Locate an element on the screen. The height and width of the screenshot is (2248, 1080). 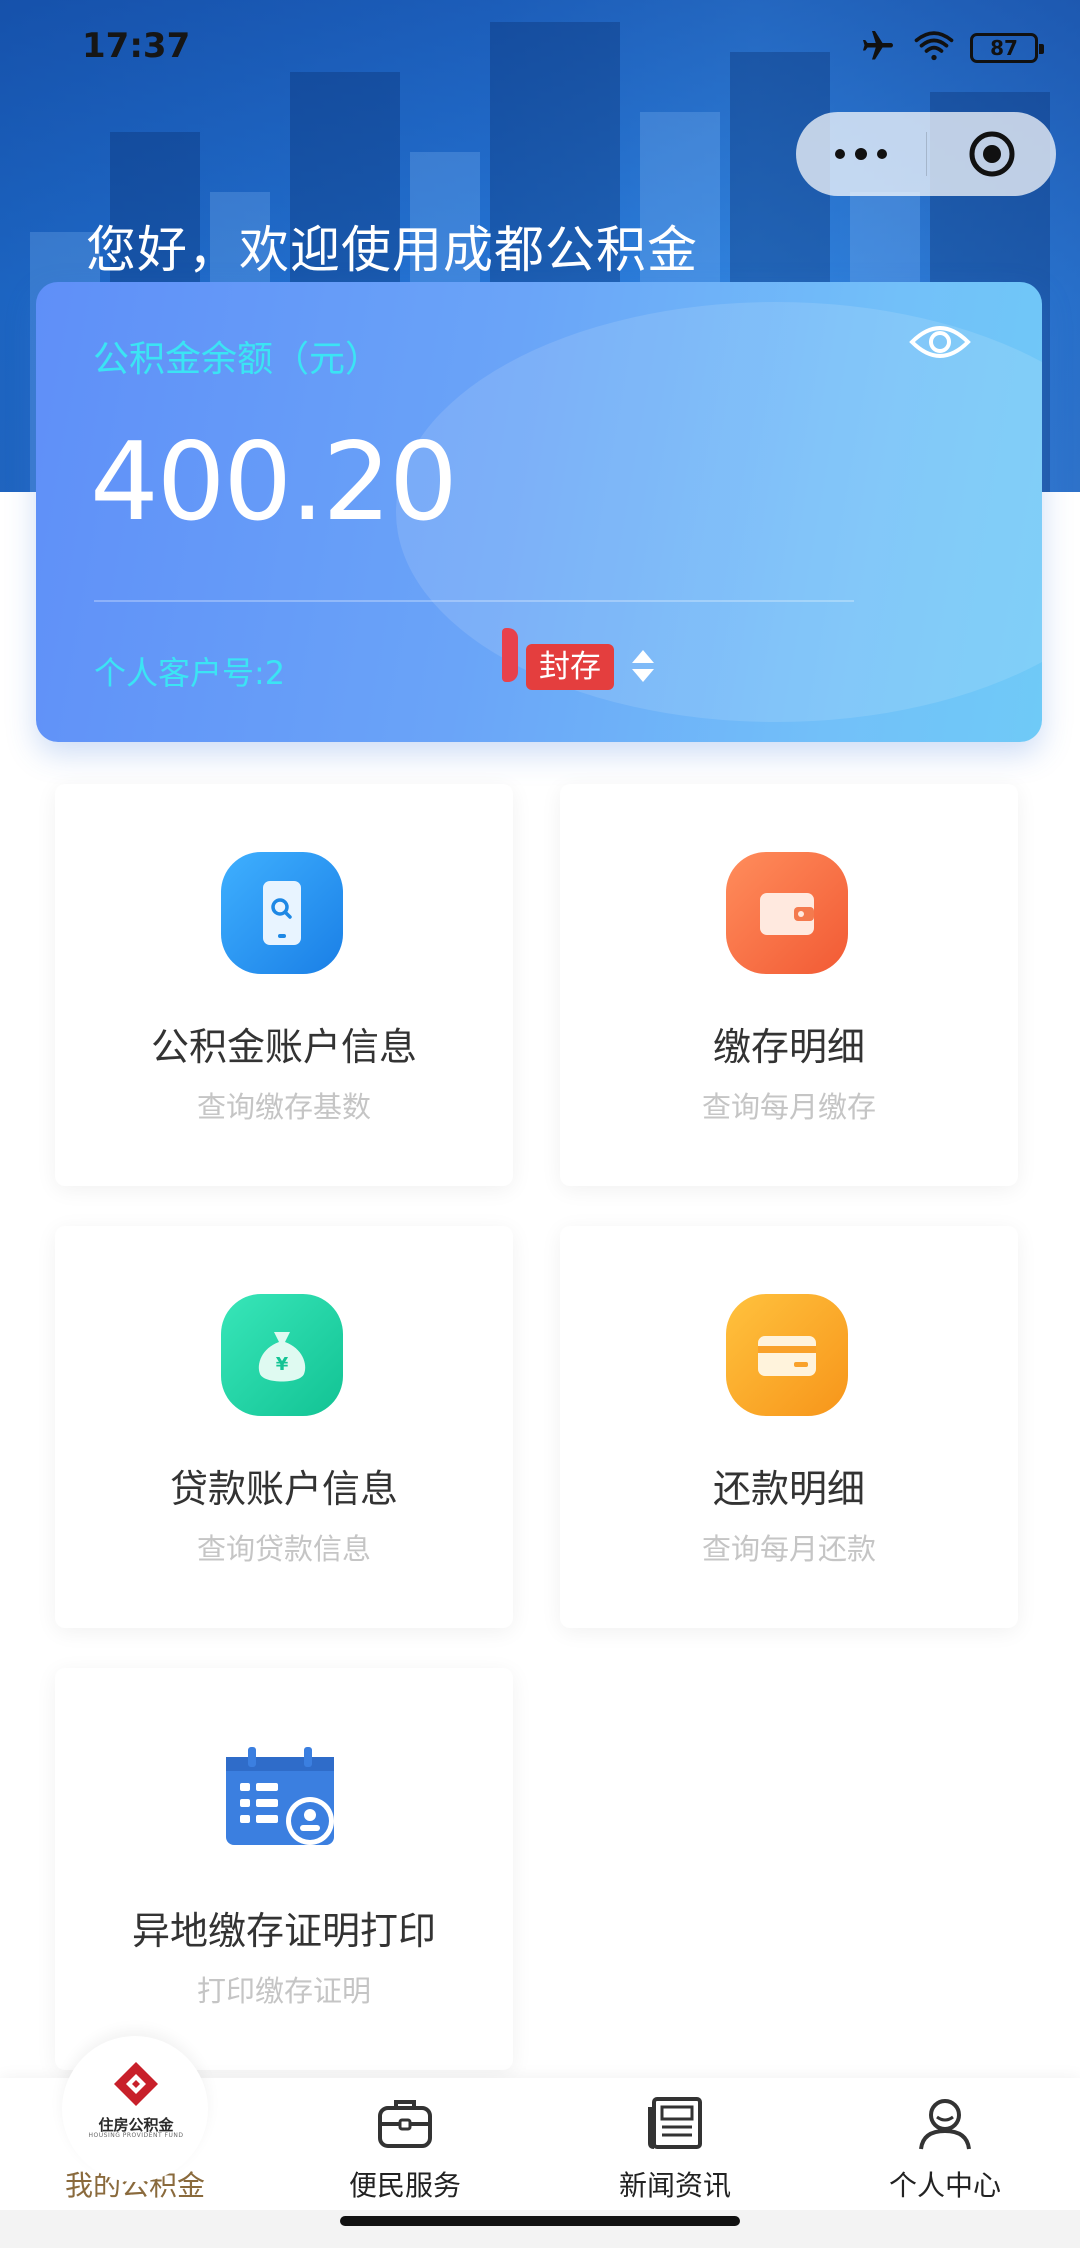
tile-subtitle: 打印缴存证明 is located at coordinates (283, 1991).